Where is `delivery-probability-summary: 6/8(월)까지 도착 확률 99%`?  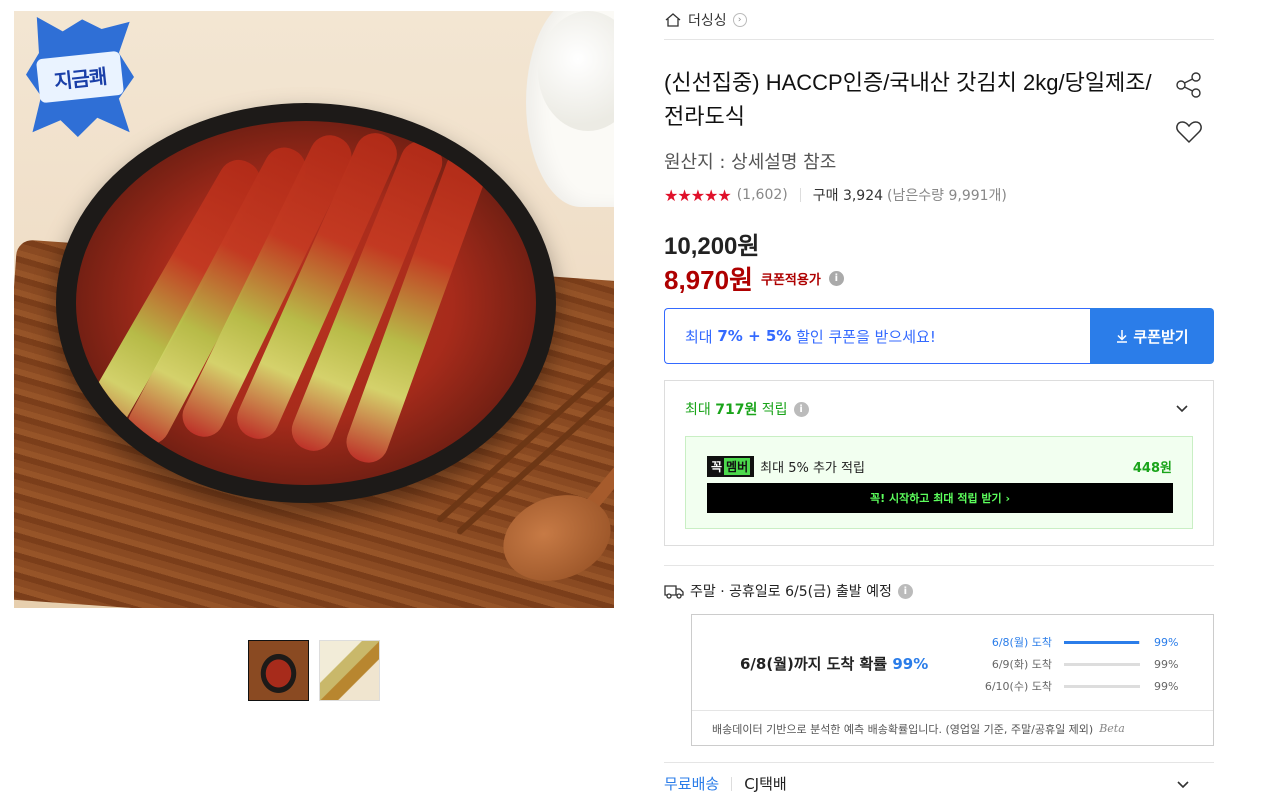
delivery-probability-summary: 6/8(월)까지 도착 확률 99% is located at coordinates (834, 664).